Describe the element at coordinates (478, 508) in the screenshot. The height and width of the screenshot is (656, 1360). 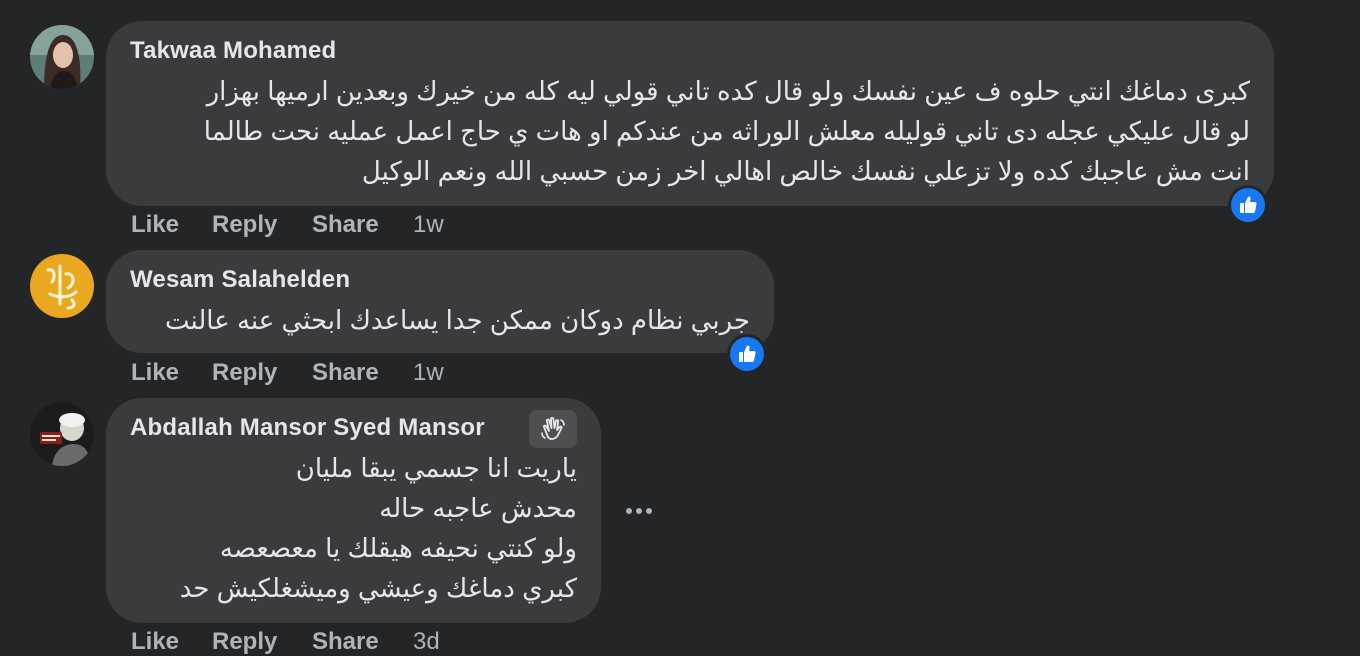
I see `comment-line: محدش عاجبه حاله` at that location.